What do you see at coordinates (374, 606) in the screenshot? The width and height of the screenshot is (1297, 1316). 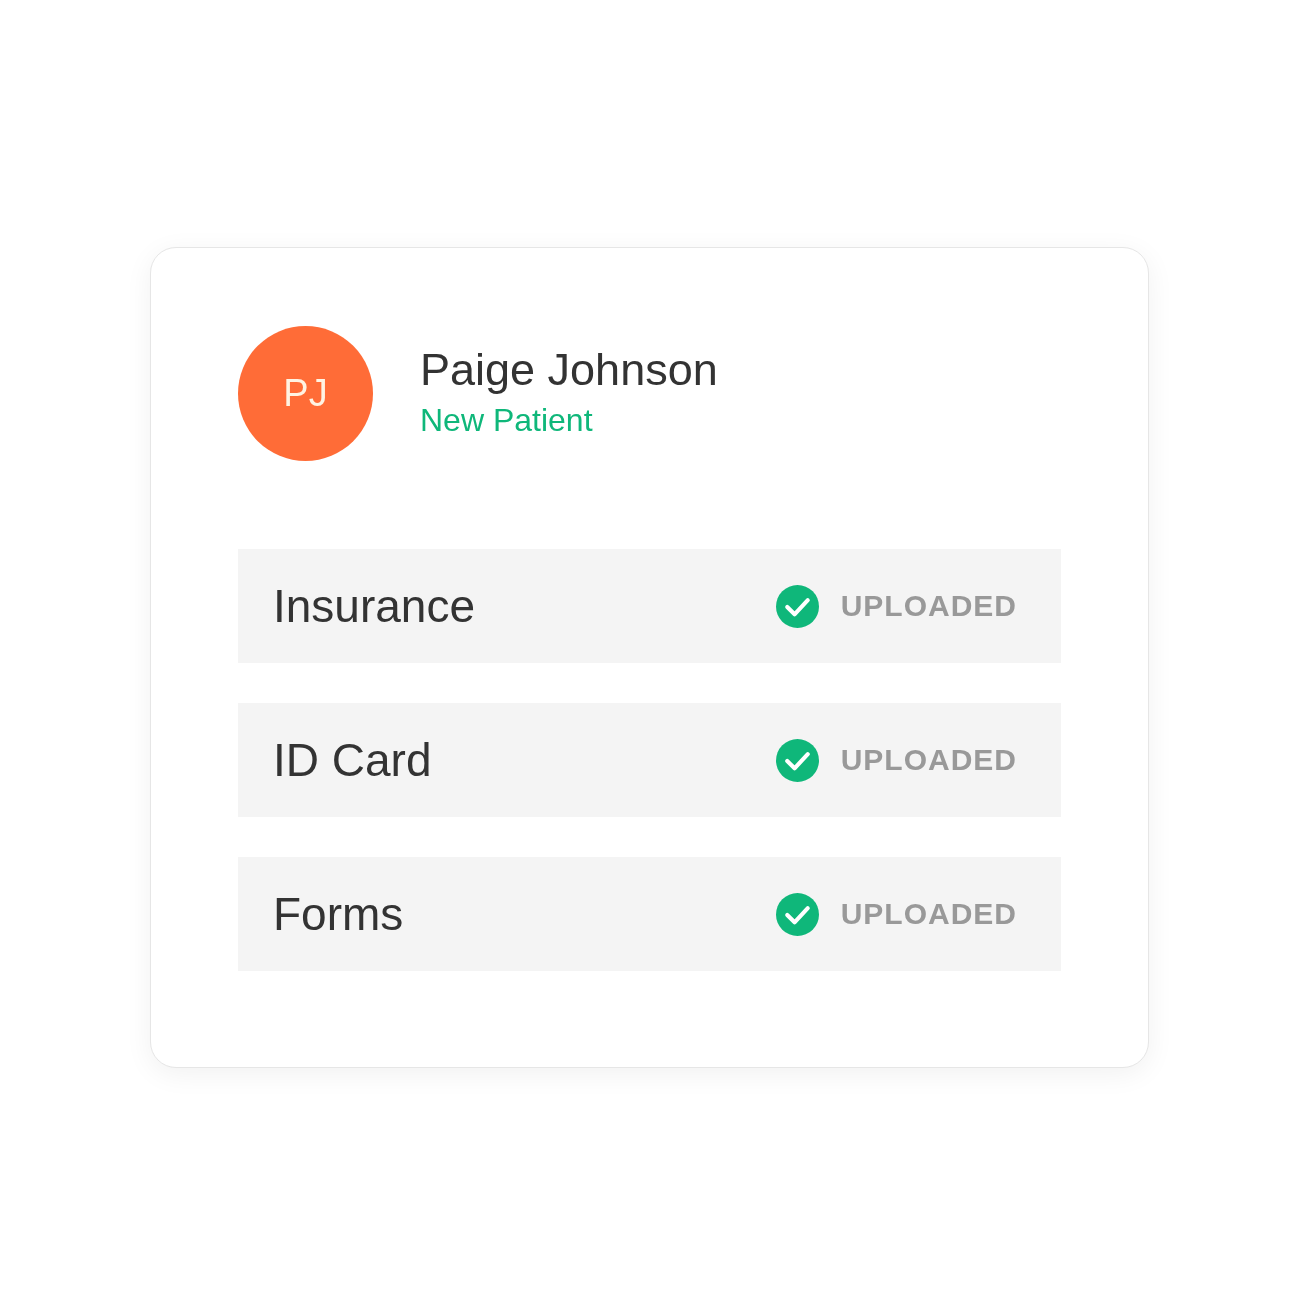 I see `document-label: Insurance` at bounding box center [374, 606].